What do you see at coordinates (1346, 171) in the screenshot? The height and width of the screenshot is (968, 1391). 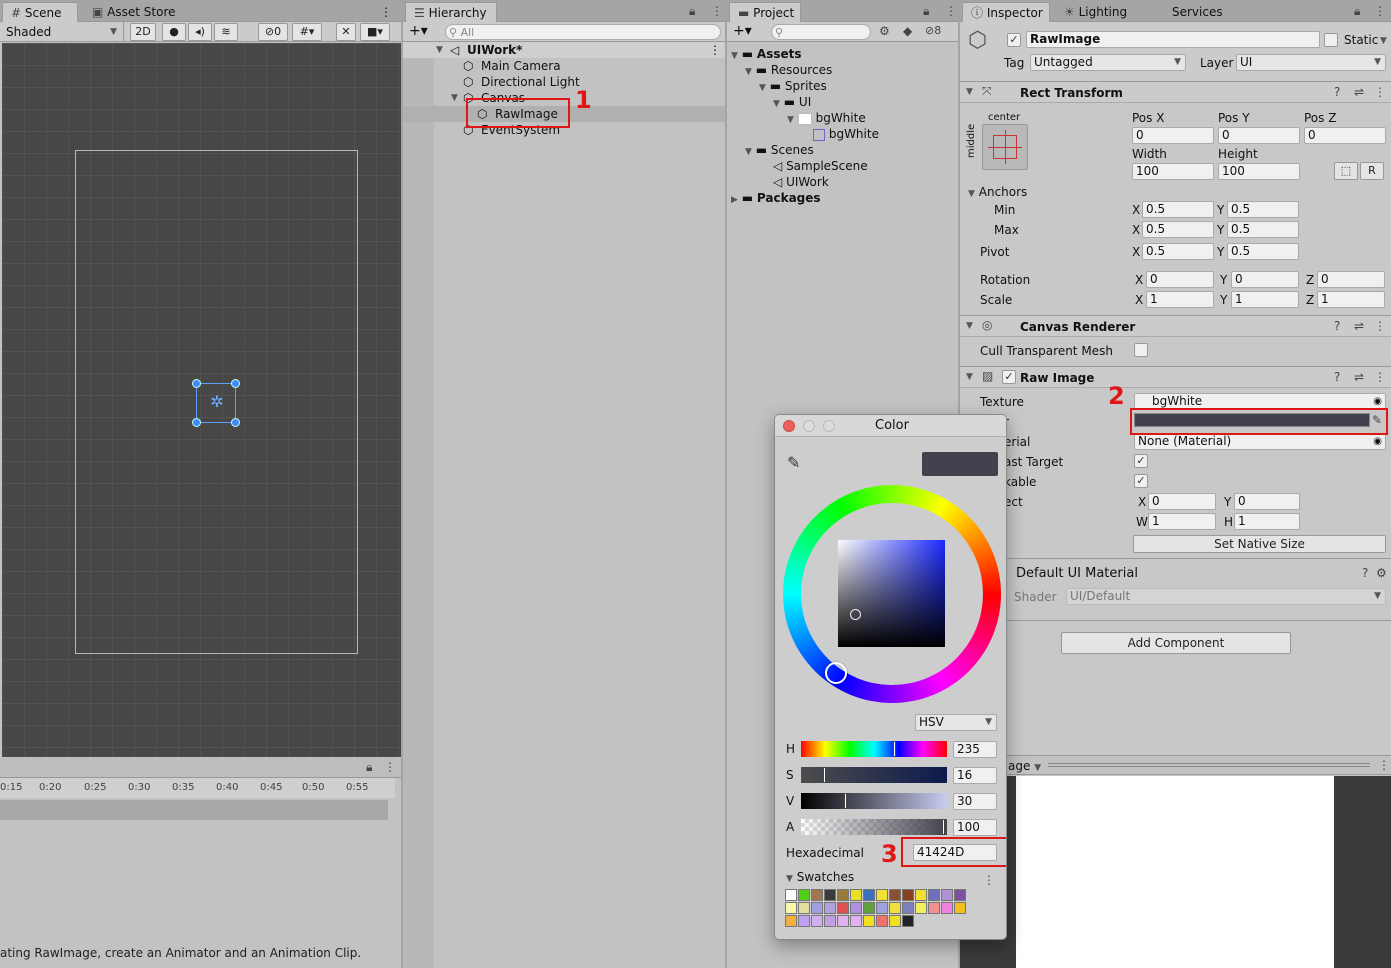 I see `blueprint-mode-button: ⬚` at bounding box center [1346, 171].